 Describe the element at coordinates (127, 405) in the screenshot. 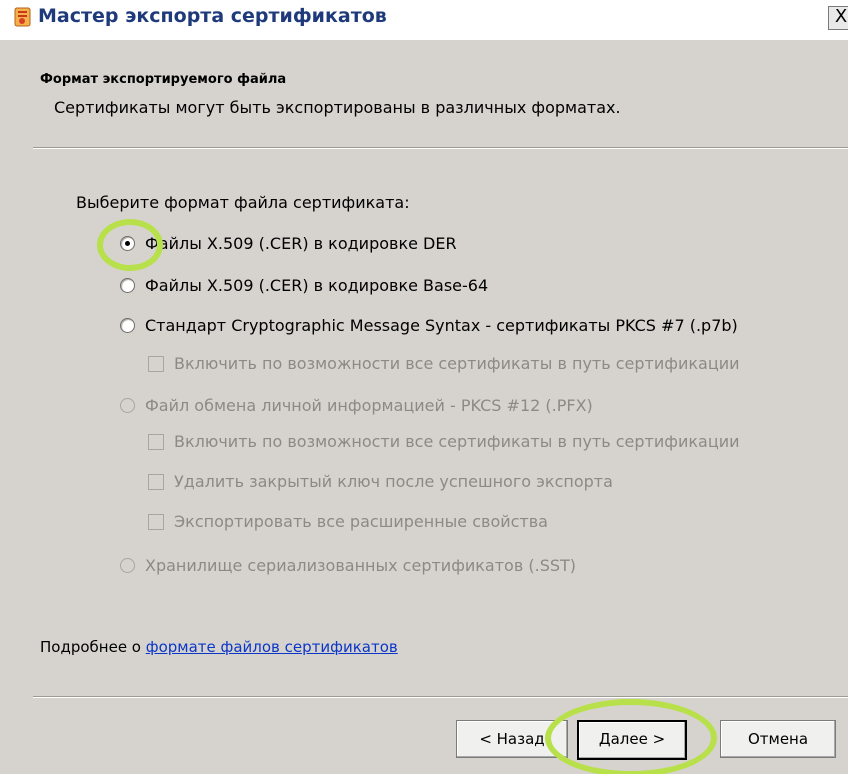

I see `radio-pfx` at that location.